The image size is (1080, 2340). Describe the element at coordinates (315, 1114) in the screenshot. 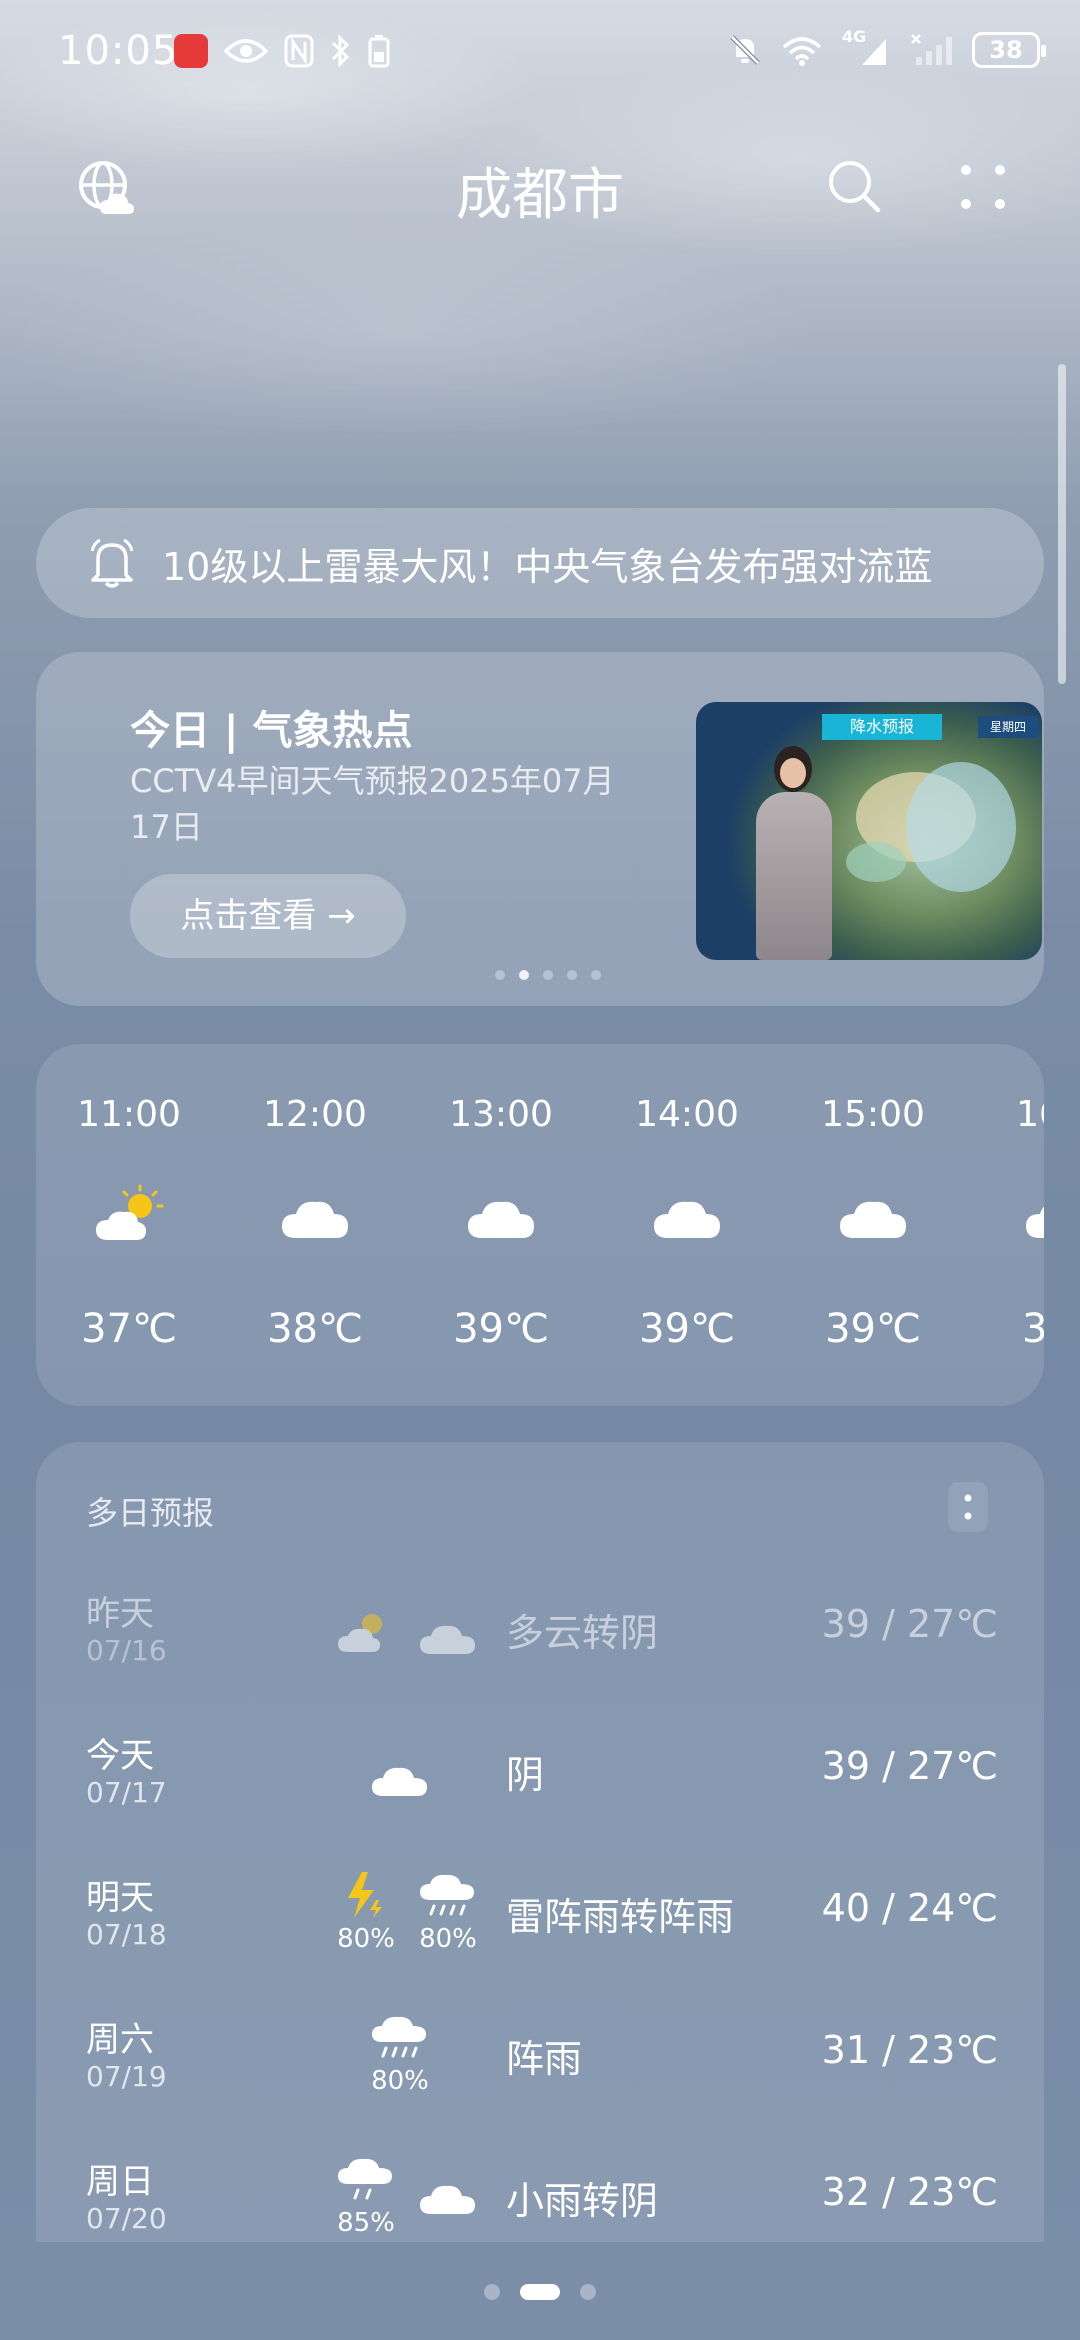

I see `hour-time: 12:00` at that location.